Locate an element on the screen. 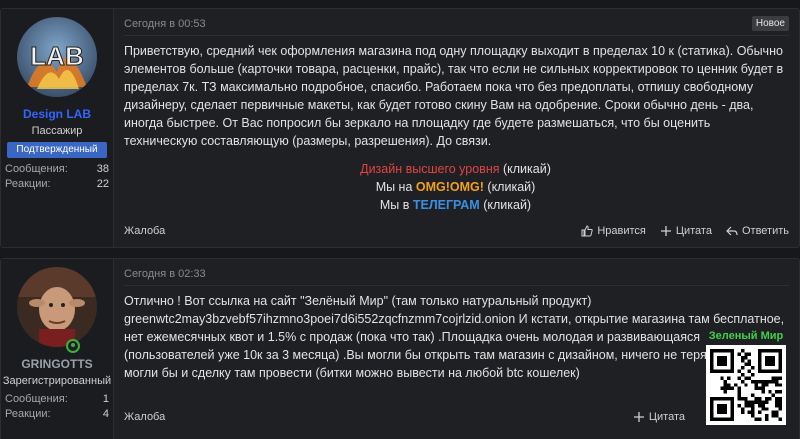 The image size is (800, 439). action-group: Нравится Цитата Ответить is located at coordinates (685, 231).